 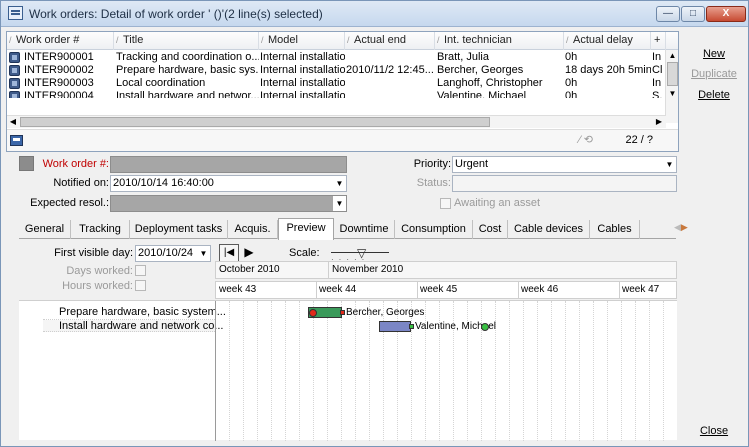 What do you see at coordinates (255, 122) in the screenshot?
I see `horizontal-scroll-thumb` at bounding box center [255, 122].